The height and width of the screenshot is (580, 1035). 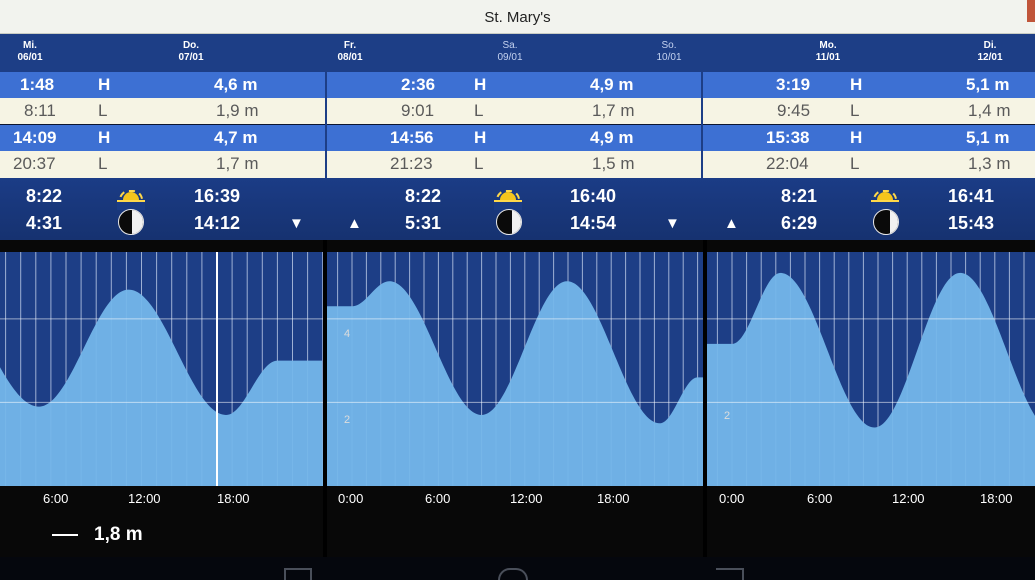 What do you see at coordinates (44, 223) in the screenshot?
I see `moonrise-time: 4:31` at bounding box center [44, 223].